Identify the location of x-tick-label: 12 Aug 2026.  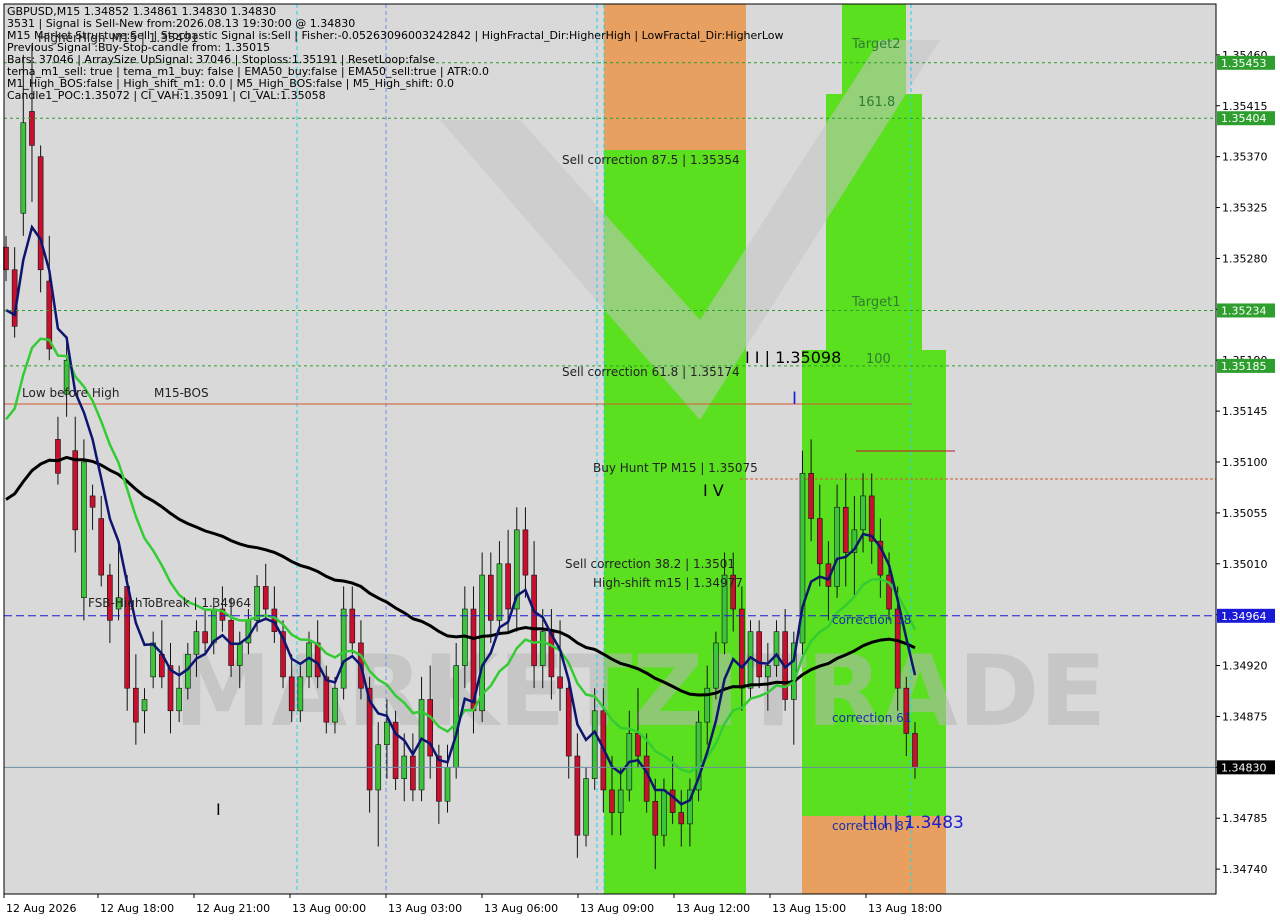
(41, 908).